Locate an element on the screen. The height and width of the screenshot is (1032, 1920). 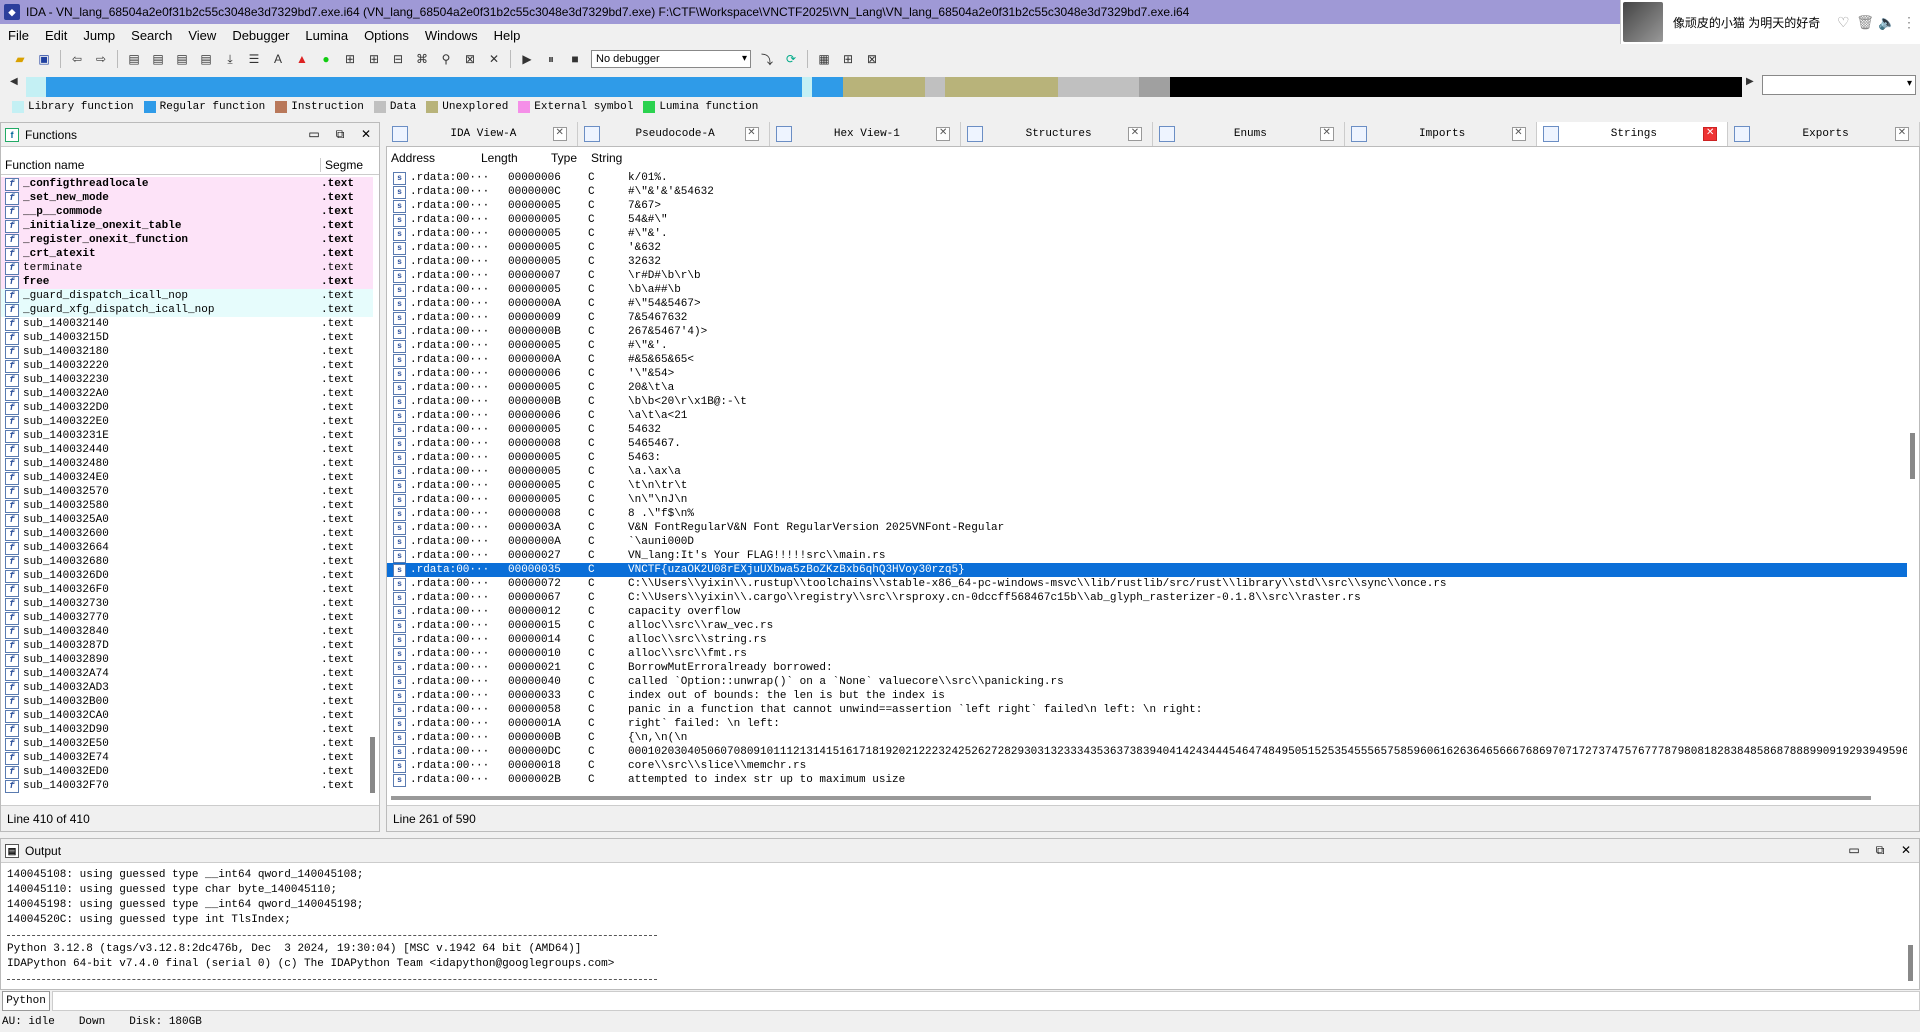
save-icon: ▣ is located at coordinates (44, 59).